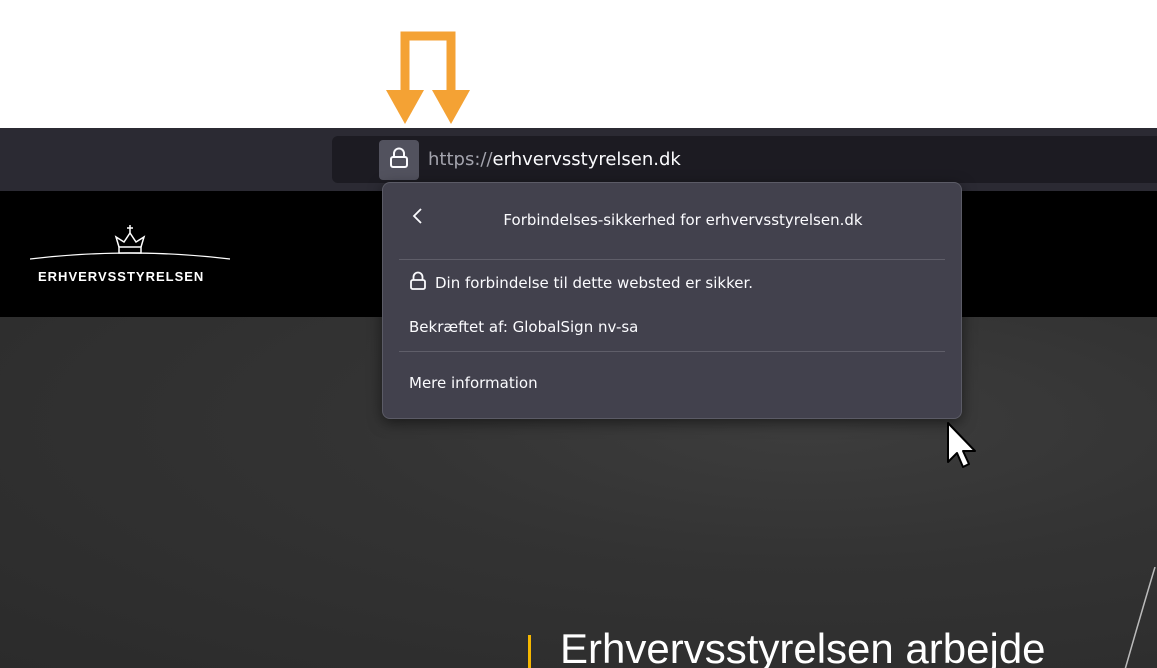 This screenshot has width=1157, height=668. Describe the element at coordinates (961, 445) in the screenshot. I see `mouse-cursor-icon` at that location.